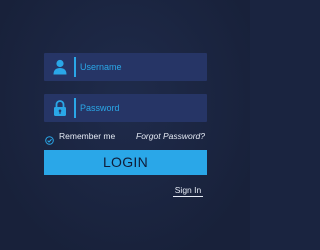 The height and width of the screenshot is (250, 320). I want to click on user-icon, so click(60, 67).